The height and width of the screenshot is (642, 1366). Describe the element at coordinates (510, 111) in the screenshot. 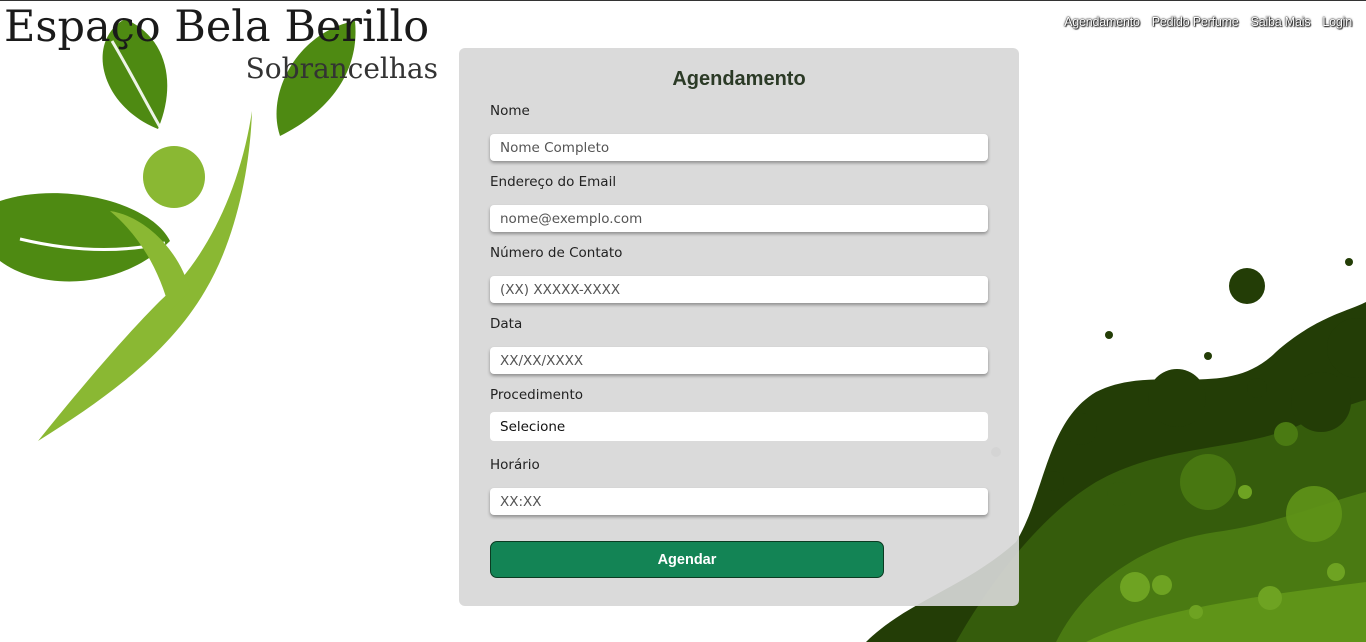

I see `name-label: Nome` at that location.